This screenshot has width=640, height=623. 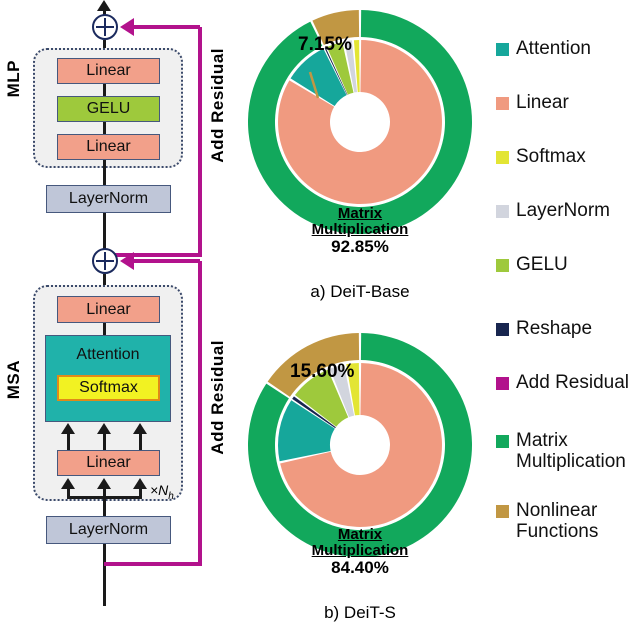 I want to click on legend-item-reshape: Reshape, so click(x=544, y=328).